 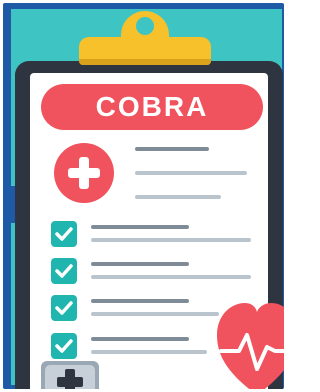 What do you see at coordinates (250, 346) in the screenshot?
I see `heart-pulse-icon` at bounding box center [250, 346].